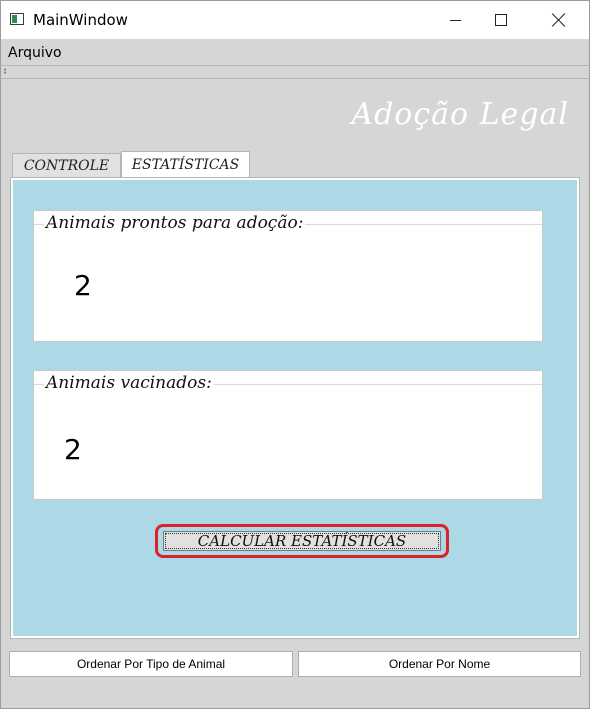 This screenshot has height=709, width=590. I want to click on minimize-button, so click(455, 20).